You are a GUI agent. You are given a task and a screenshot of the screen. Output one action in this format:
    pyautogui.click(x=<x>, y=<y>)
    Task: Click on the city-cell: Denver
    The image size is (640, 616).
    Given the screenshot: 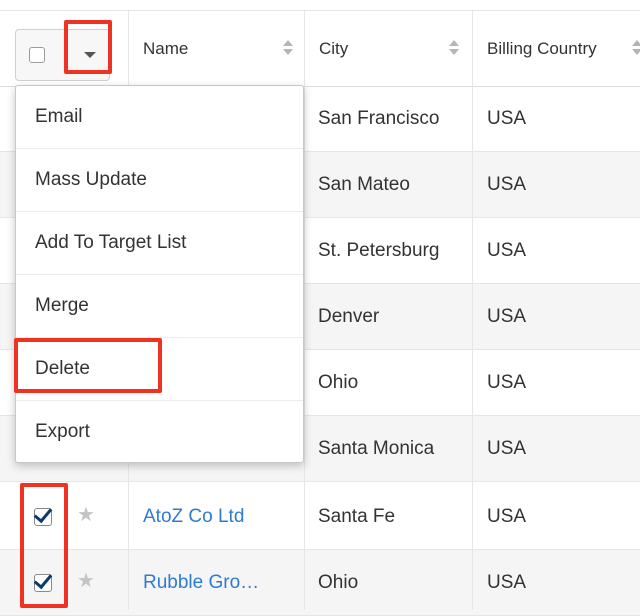 What is the action you would take?
    pyautogui.click(x=349, y=316)
    